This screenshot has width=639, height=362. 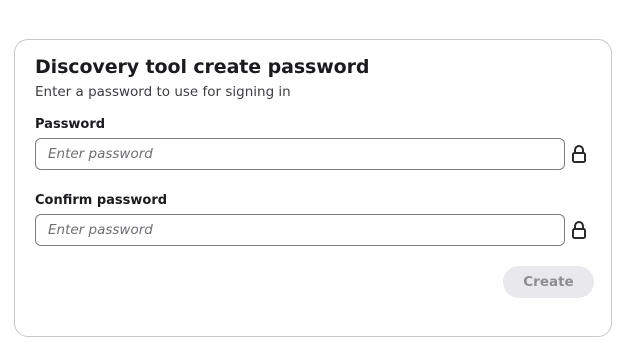 What do you see at coordinates (163, 92) in the screenshot?
I see `page-subtitle: Enter a password to use for signing in` at bounding box center [163, 92].